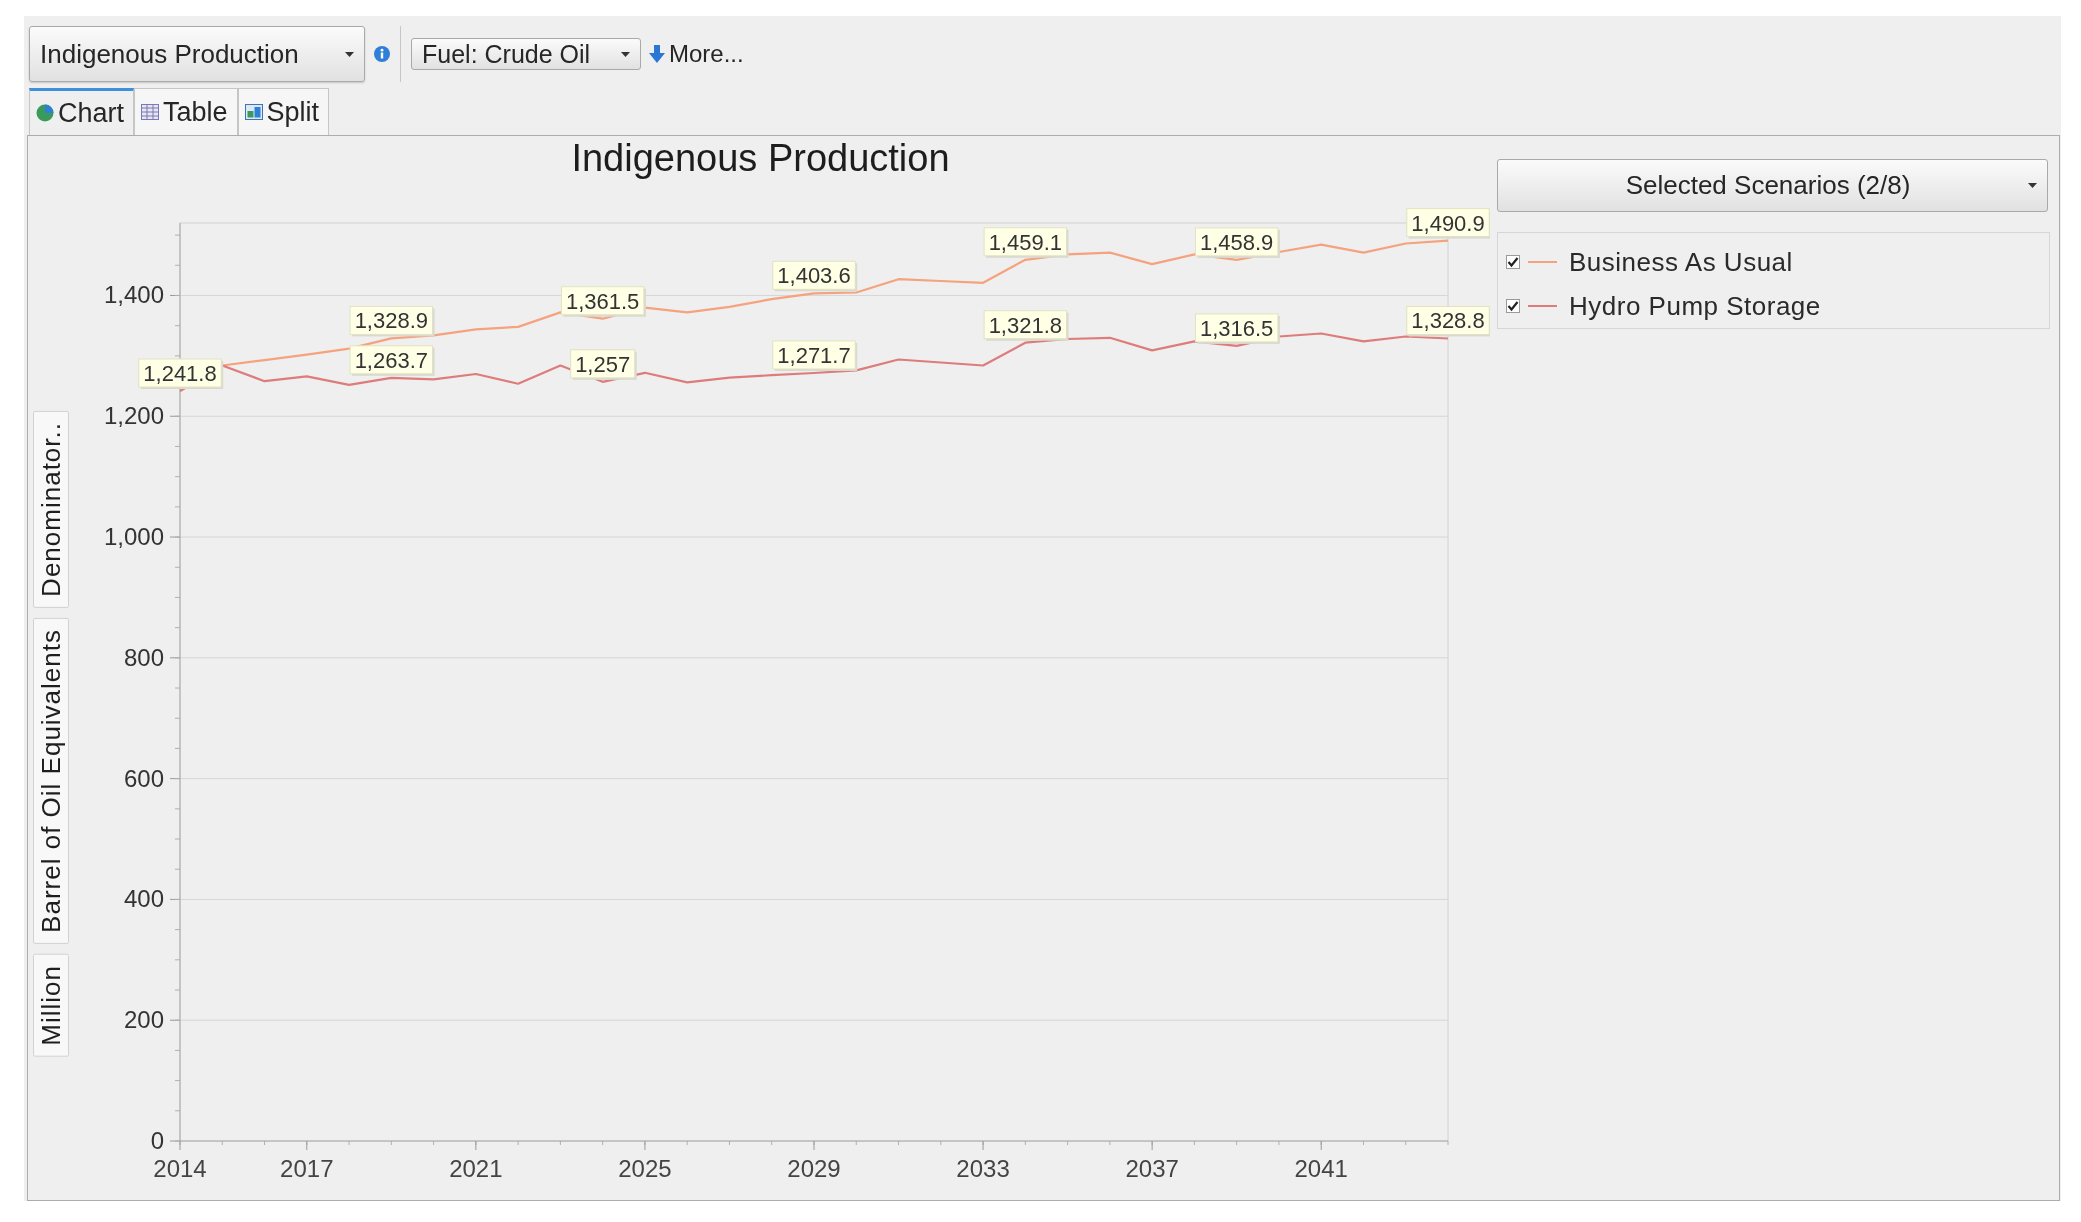 This screenshot has height=1222, width=2081. Describe the element at coordinates (645, 1168) in the screenshot. I see `x-tick-label: 2025` at that location.